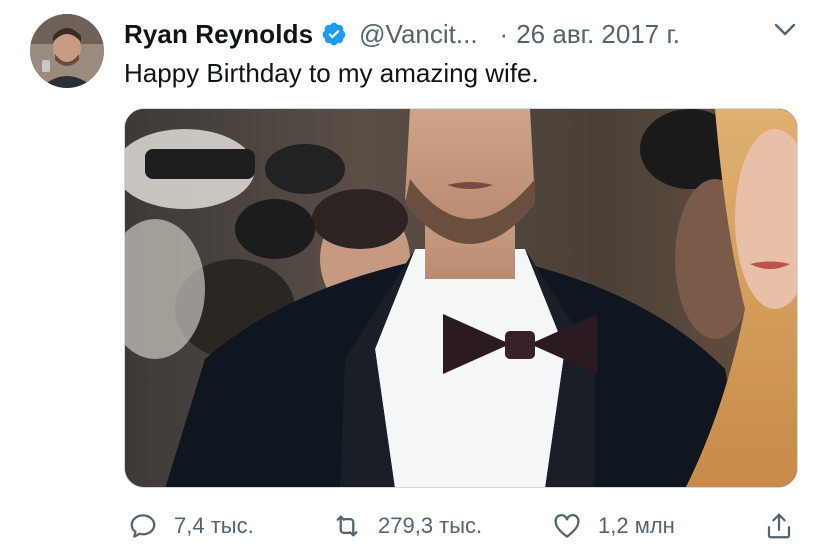  I want to click on tweet-actions: 7,4 тыс. 279,3 тыс. 1,2 млн, so click(464, 526).